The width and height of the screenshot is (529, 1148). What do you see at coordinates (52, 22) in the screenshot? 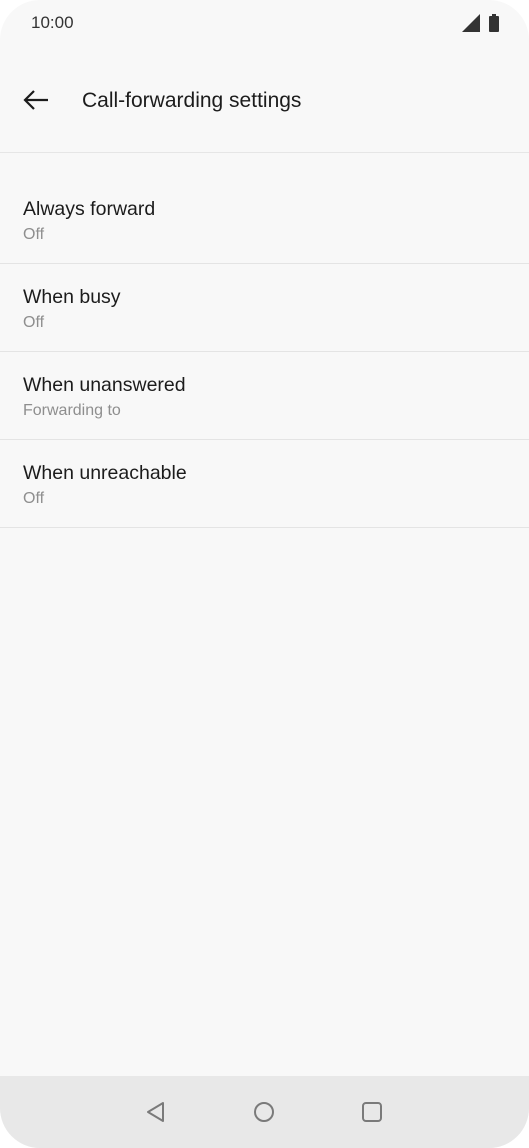
I see `status-time: 10:00` at bounding box center [52, 22].